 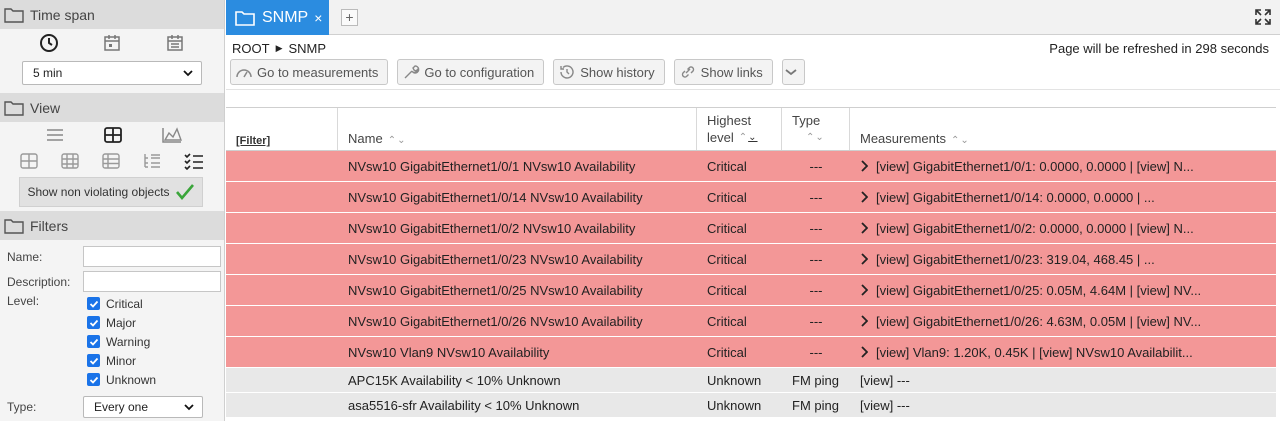 I want to click on checklist-icon, so click(x=194, y=161).